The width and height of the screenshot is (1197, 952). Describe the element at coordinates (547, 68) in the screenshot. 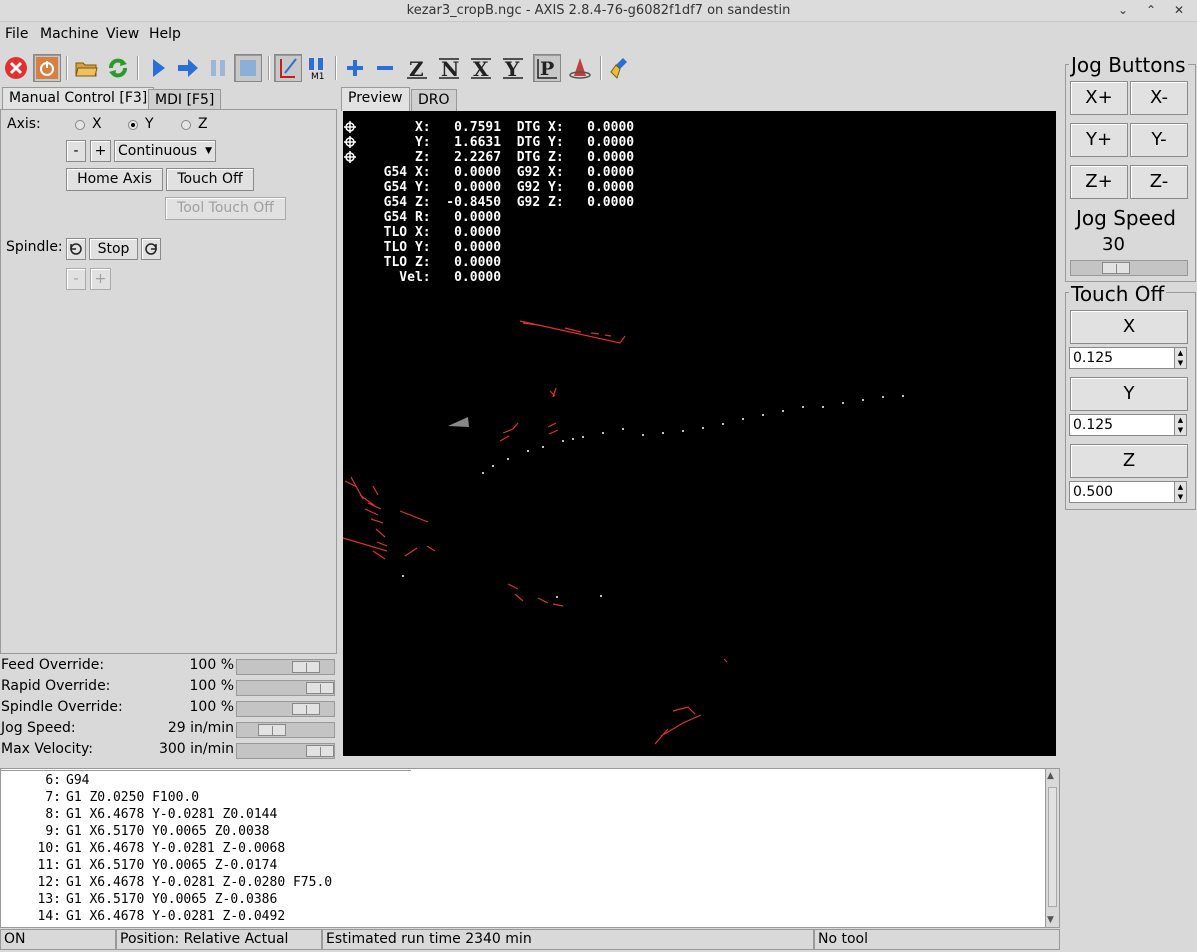

I see `view-p-icon: P` at that location.